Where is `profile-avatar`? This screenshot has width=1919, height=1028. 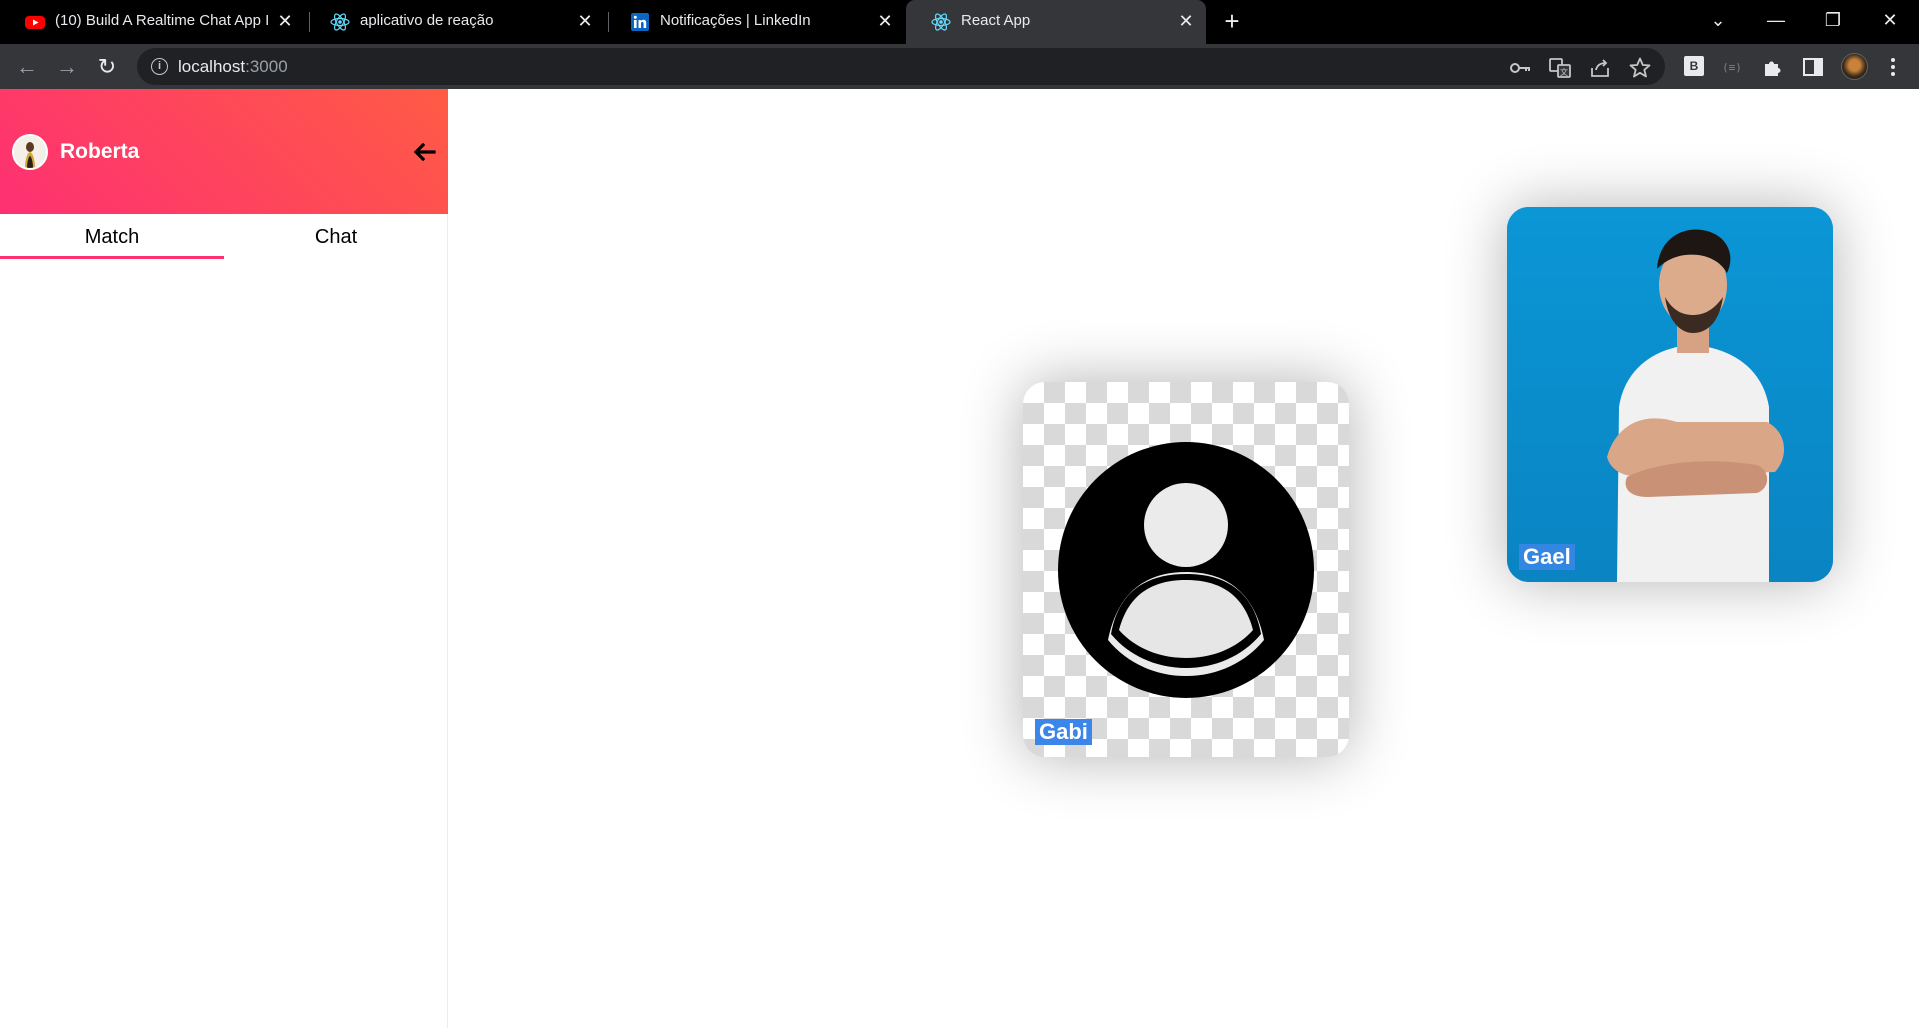 profile-avatar is located at coordinates (1854, 66).